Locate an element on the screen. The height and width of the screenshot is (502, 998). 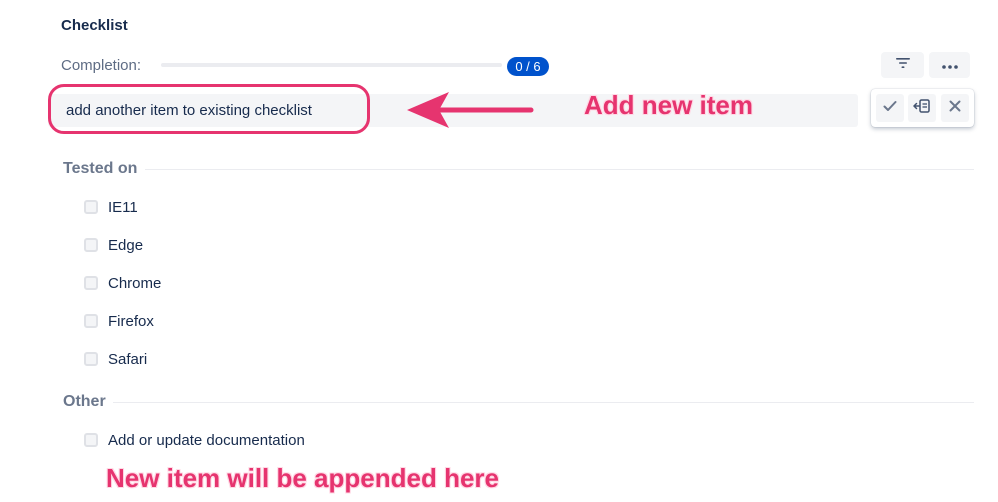
item-label: IE11 is located at coordinates (123, 207).